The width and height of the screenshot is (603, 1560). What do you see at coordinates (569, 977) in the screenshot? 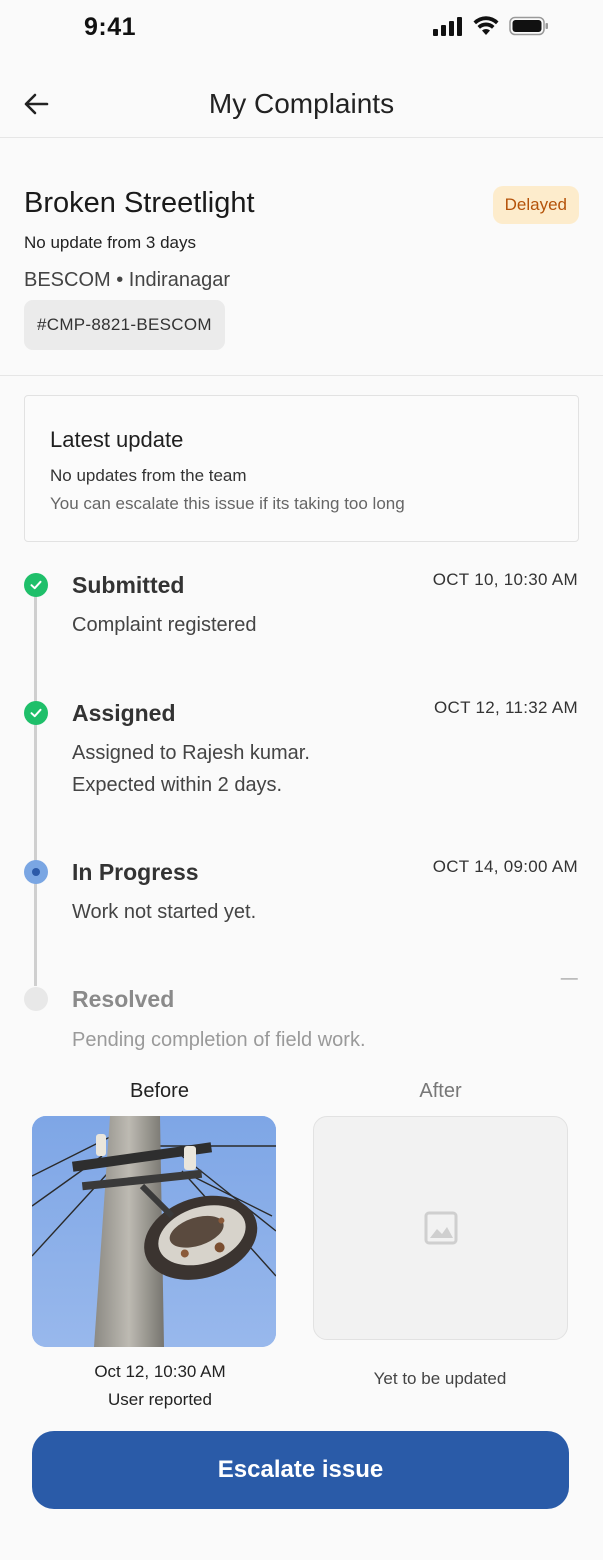
I see `timeline-time: —` at bounding box center [569, 977].